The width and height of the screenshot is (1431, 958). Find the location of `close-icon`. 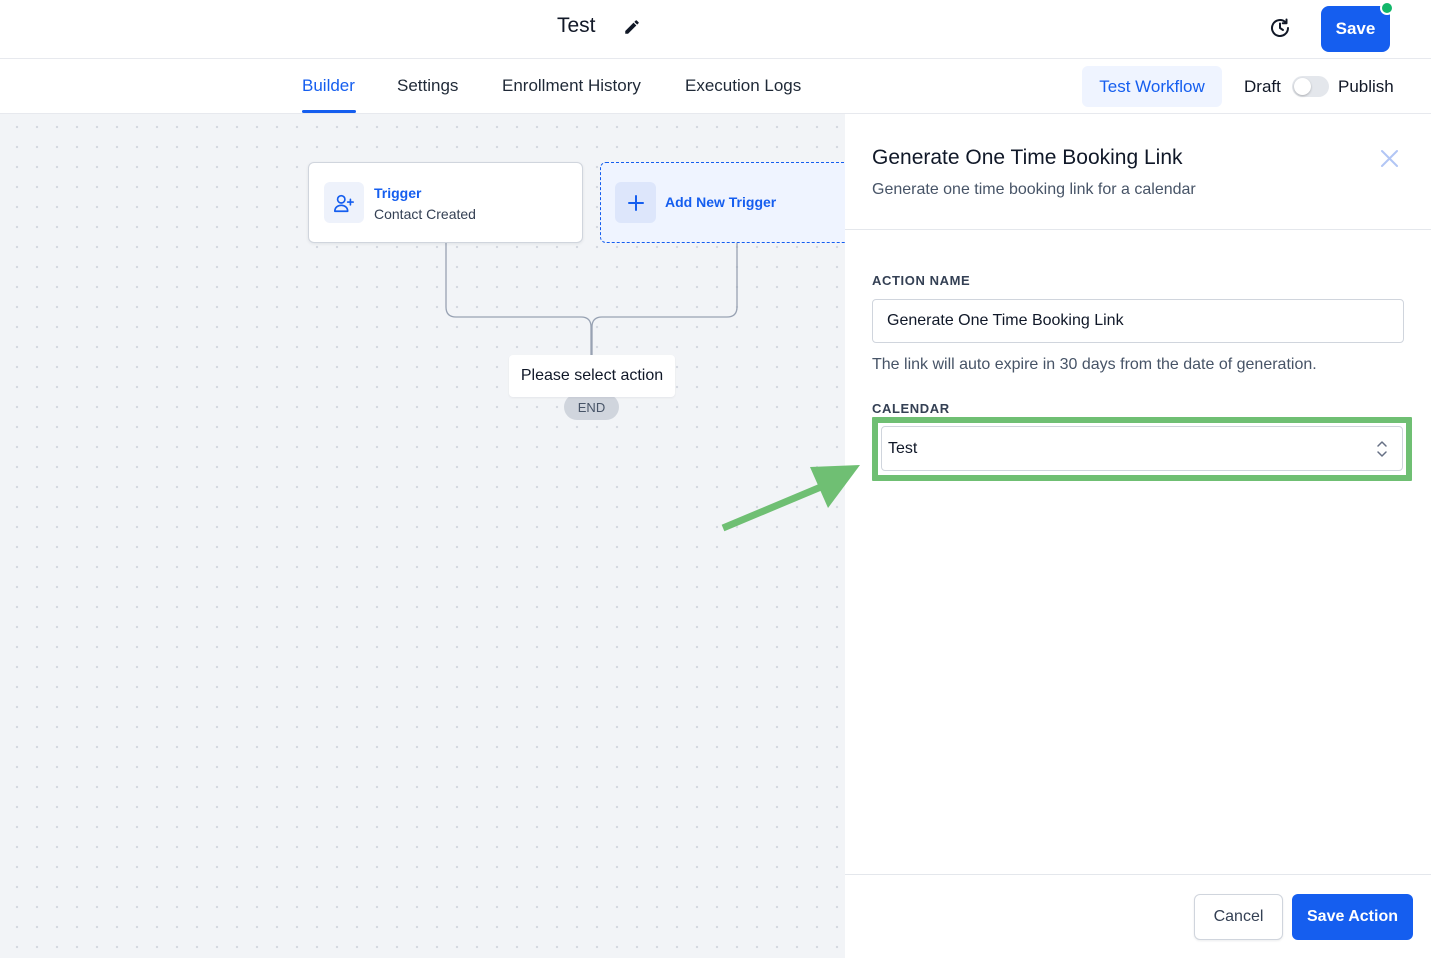

close-icon is located at coordinates (1389, 158).